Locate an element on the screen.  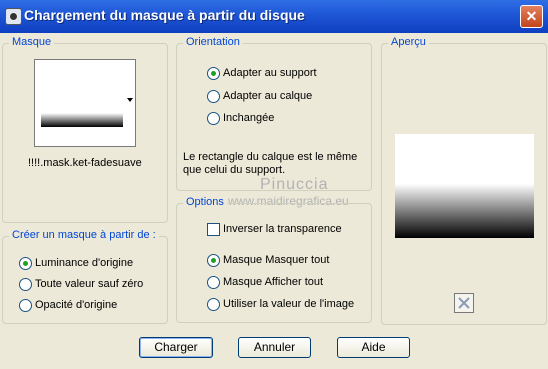
radio-inchangee: Inchangée is located at coordinates (240, 118).